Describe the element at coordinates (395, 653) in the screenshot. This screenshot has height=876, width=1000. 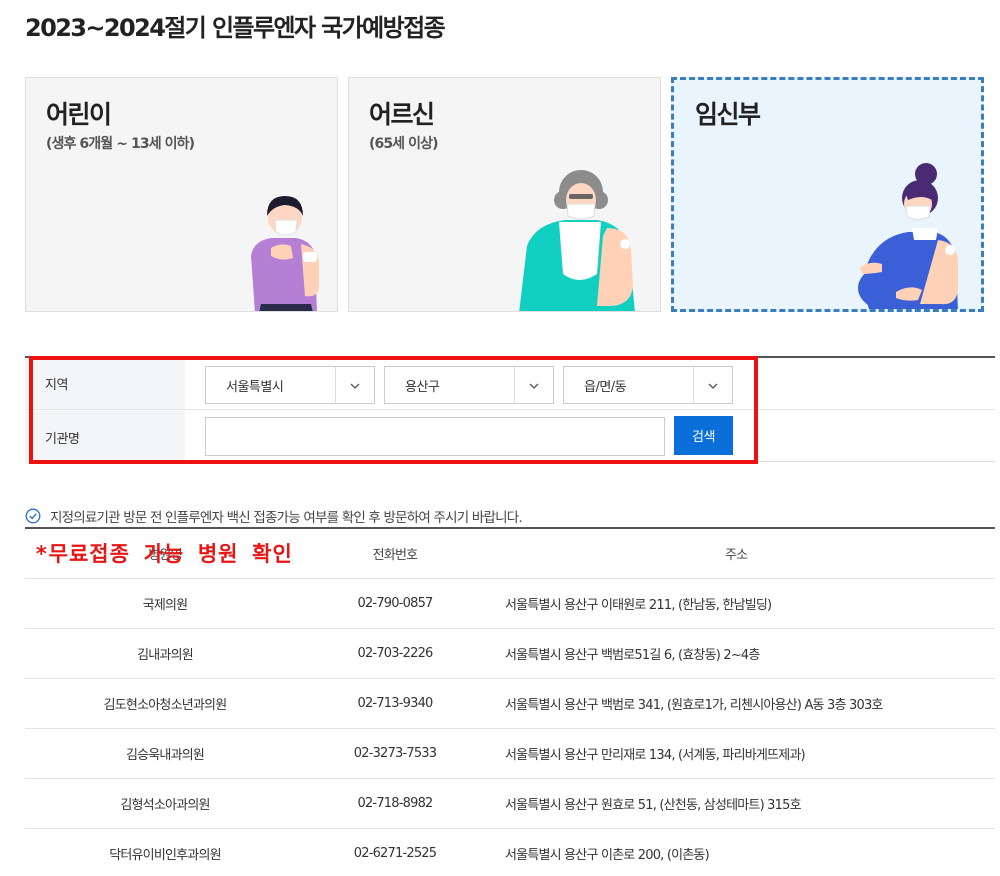
I see `hospital-phone: 02-703-2226` at that location.